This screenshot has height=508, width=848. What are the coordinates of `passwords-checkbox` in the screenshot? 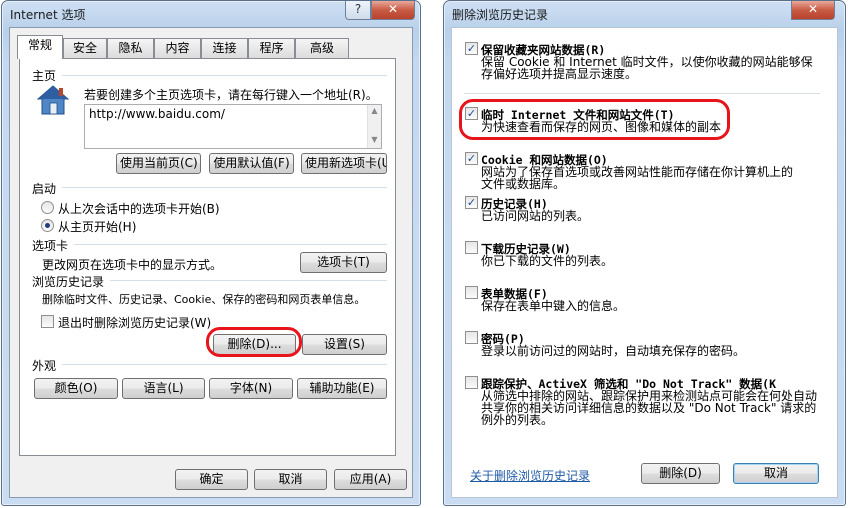 It's located at (471, 337).